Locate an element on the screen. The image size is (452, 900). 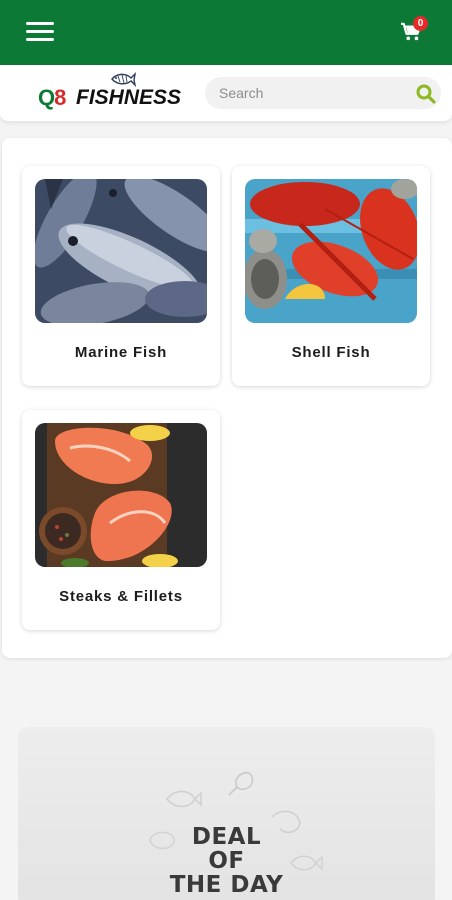
salmon-steak-image is located at coordinates (121, 495).